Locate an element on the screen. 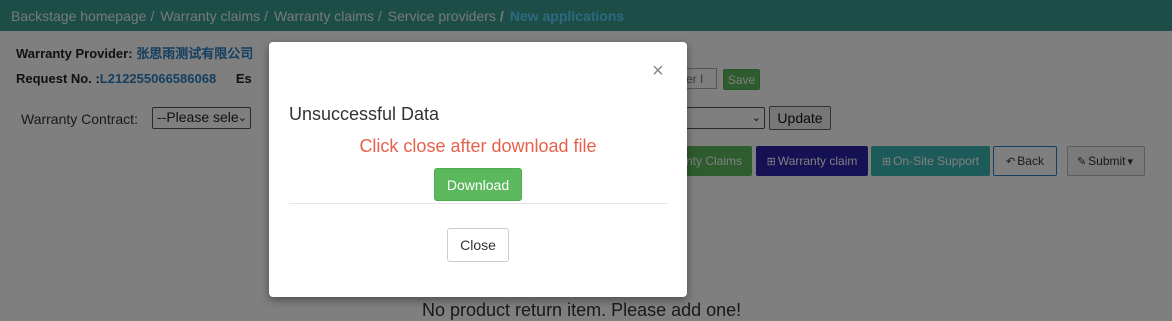 The height and width of the screenshot is (321, 1172). close-icon: × is located at coordinates (658, 71).